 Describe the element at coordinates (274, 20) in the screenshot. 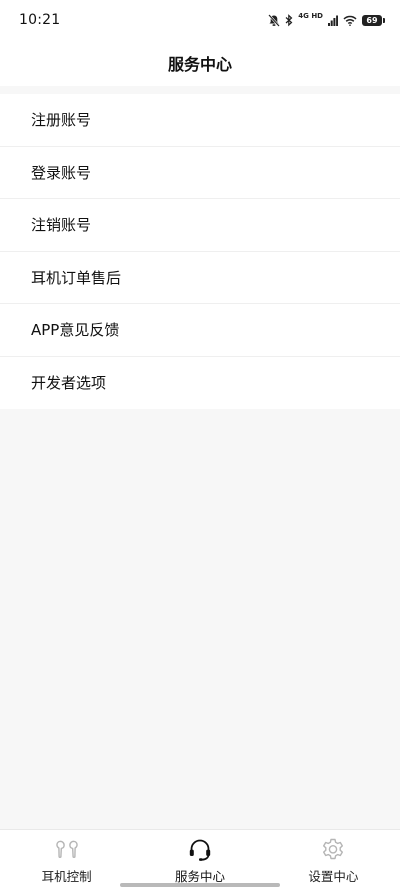

I see `mute-icon` at that location.